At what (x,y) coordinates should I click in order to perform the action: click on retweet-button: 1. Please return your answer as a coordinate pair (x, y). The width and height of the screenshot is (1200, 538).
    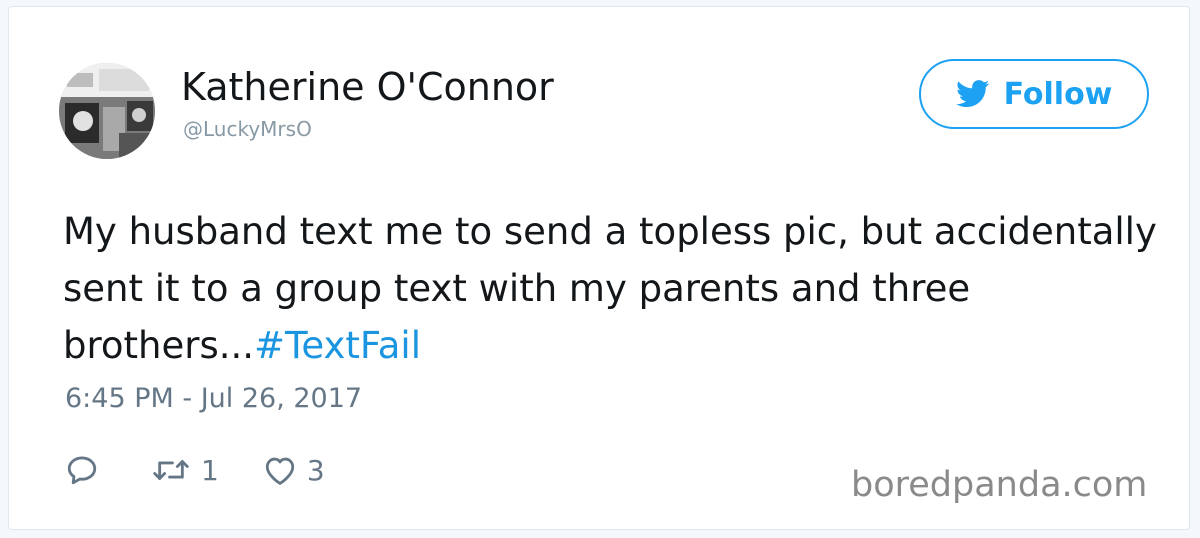
    Looking at the image, I should click on (185, 470).